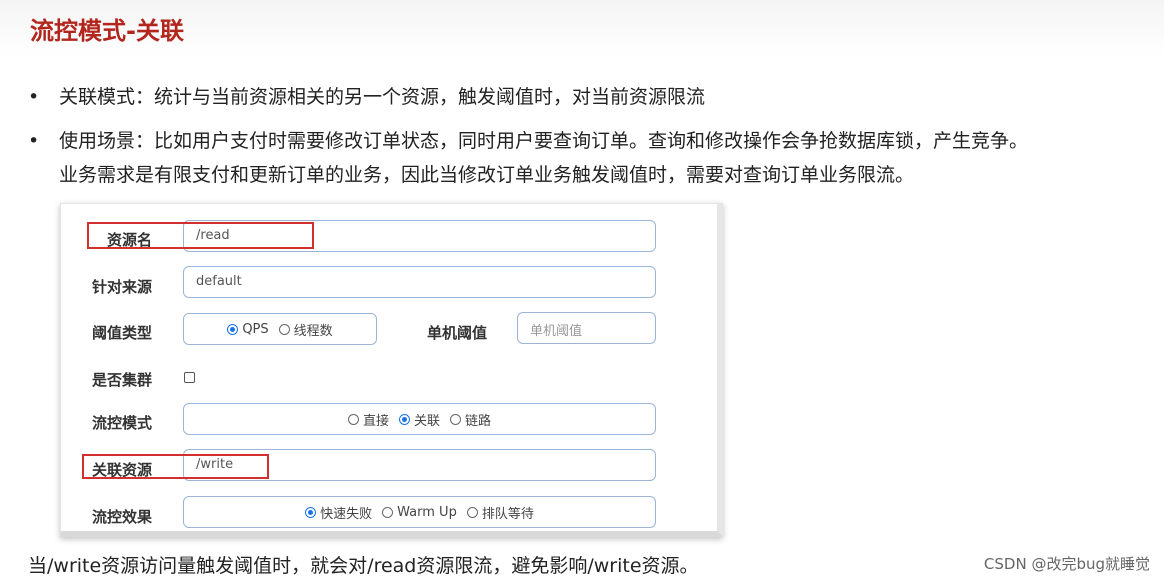 The image size is (1164, 583). What do you see at coordinates (189, 377) in the screenshot?
I see `cluster-checkbox` at bounding box center [189, 377].